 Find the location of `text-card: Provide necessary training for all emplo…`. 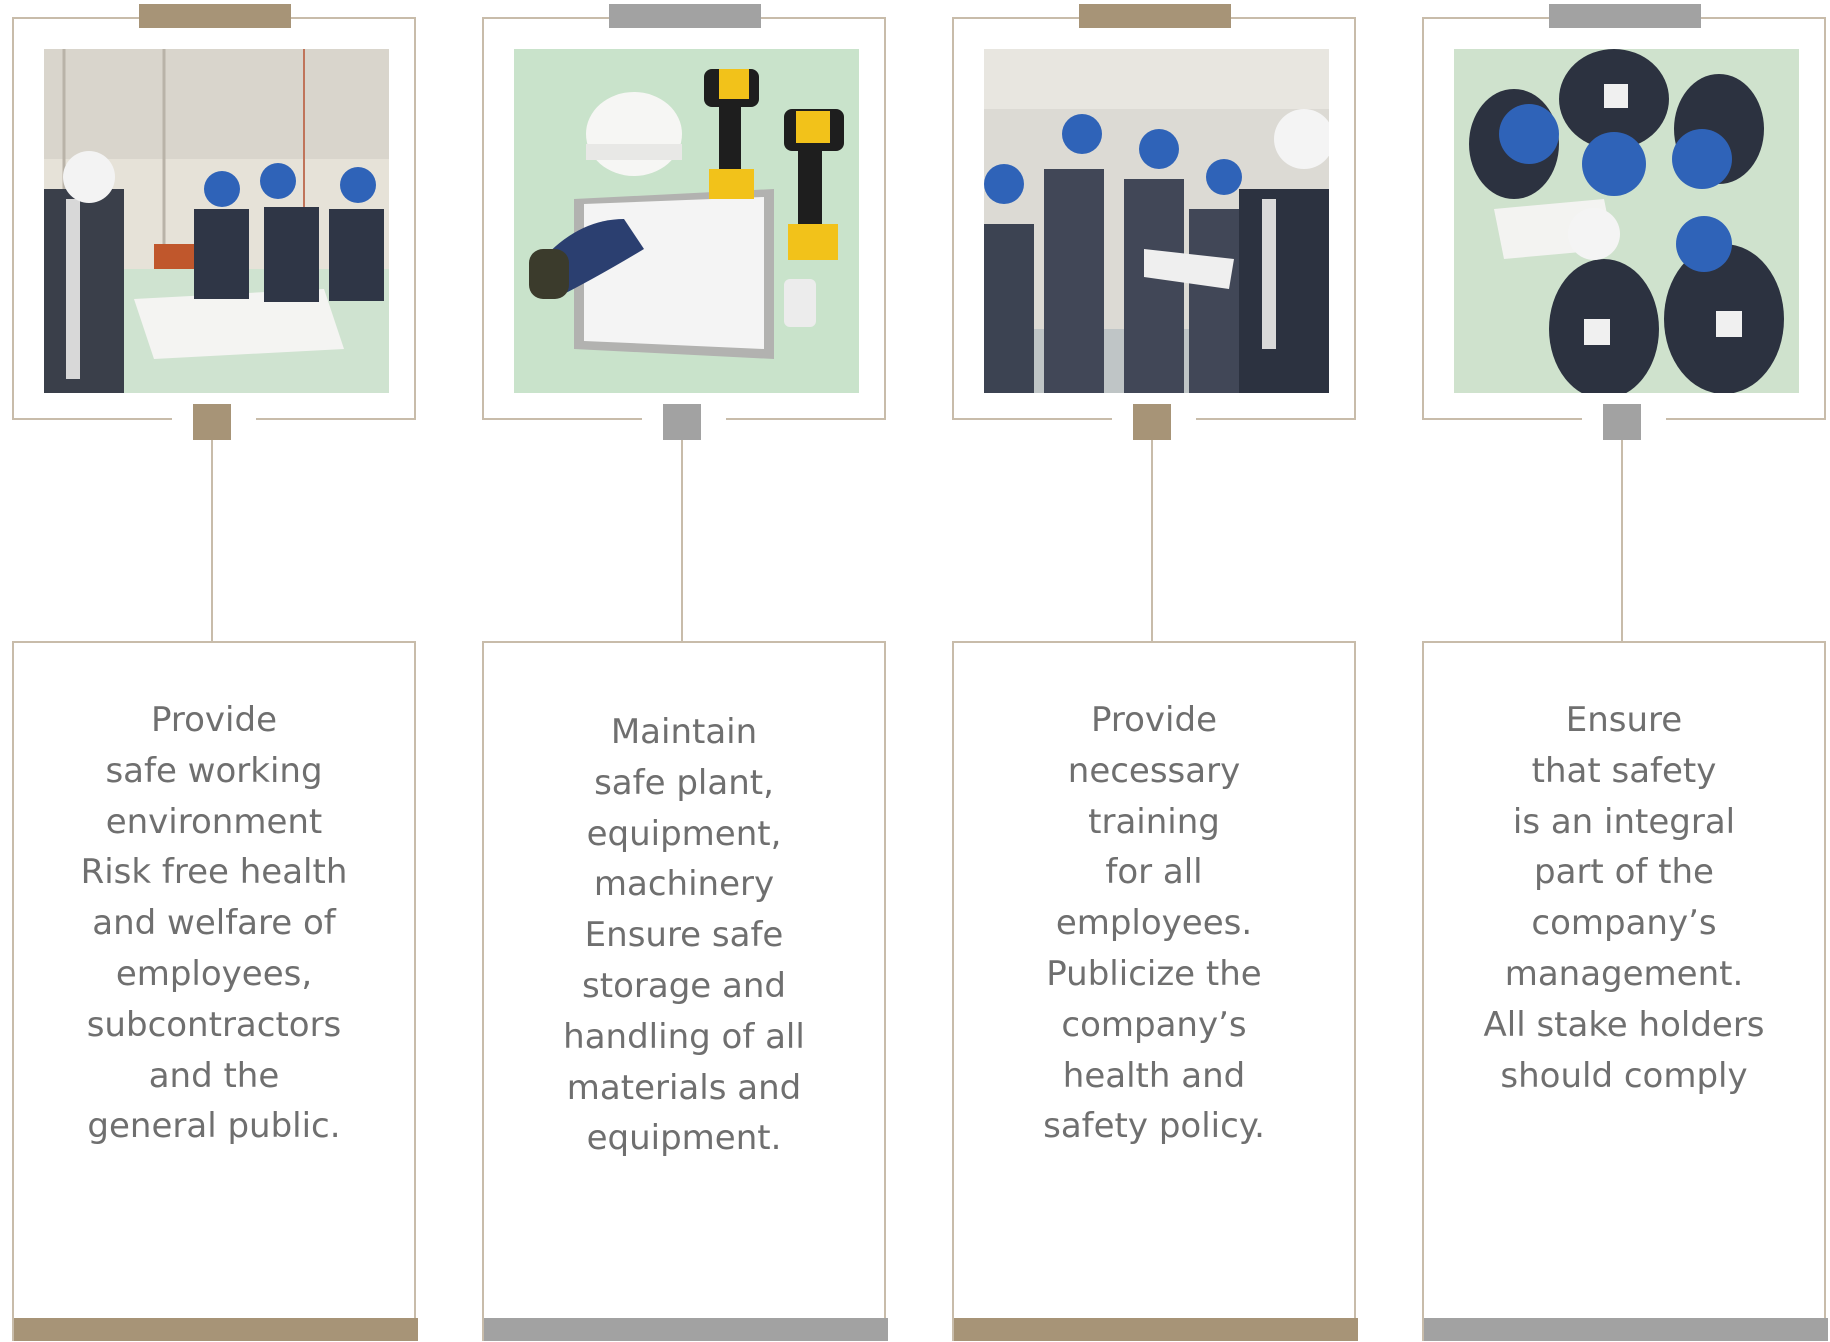

text-card: Provide necessary training for all emplo… is located at coordinates (1155, 991).